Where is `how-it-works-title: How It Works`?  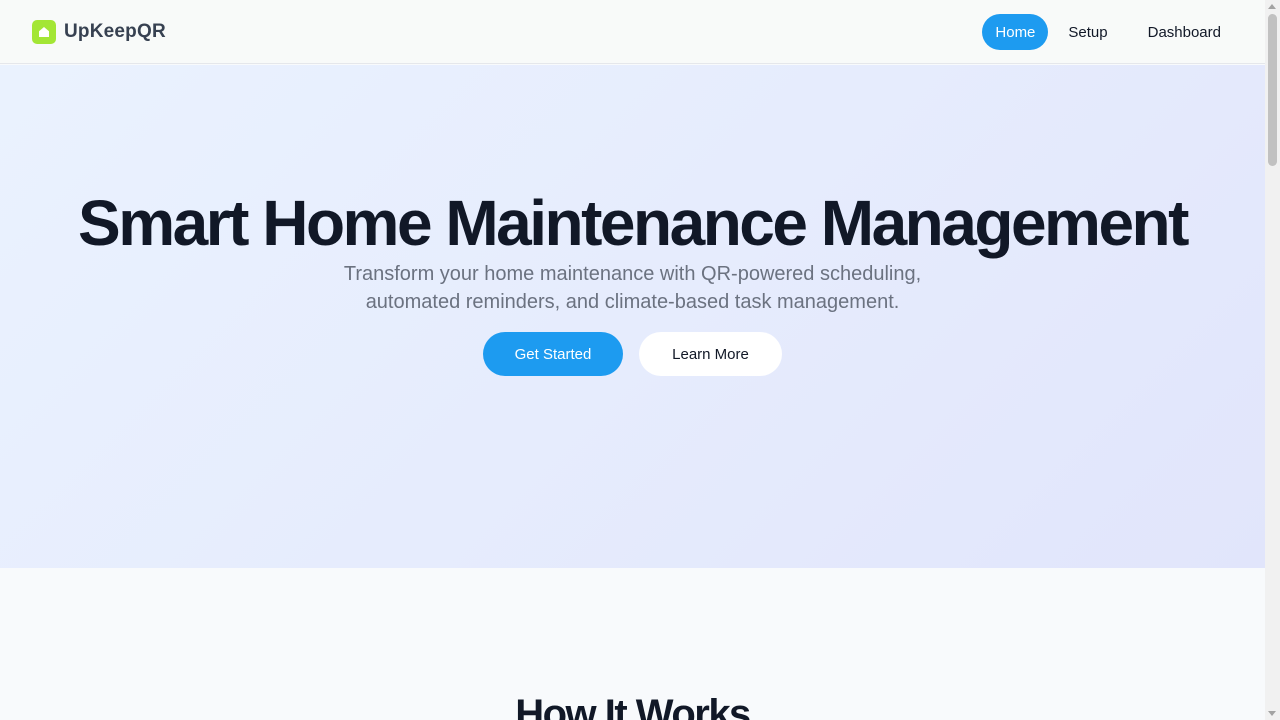
how-it-works-title: How It Works is located at coordinates (633, 706).